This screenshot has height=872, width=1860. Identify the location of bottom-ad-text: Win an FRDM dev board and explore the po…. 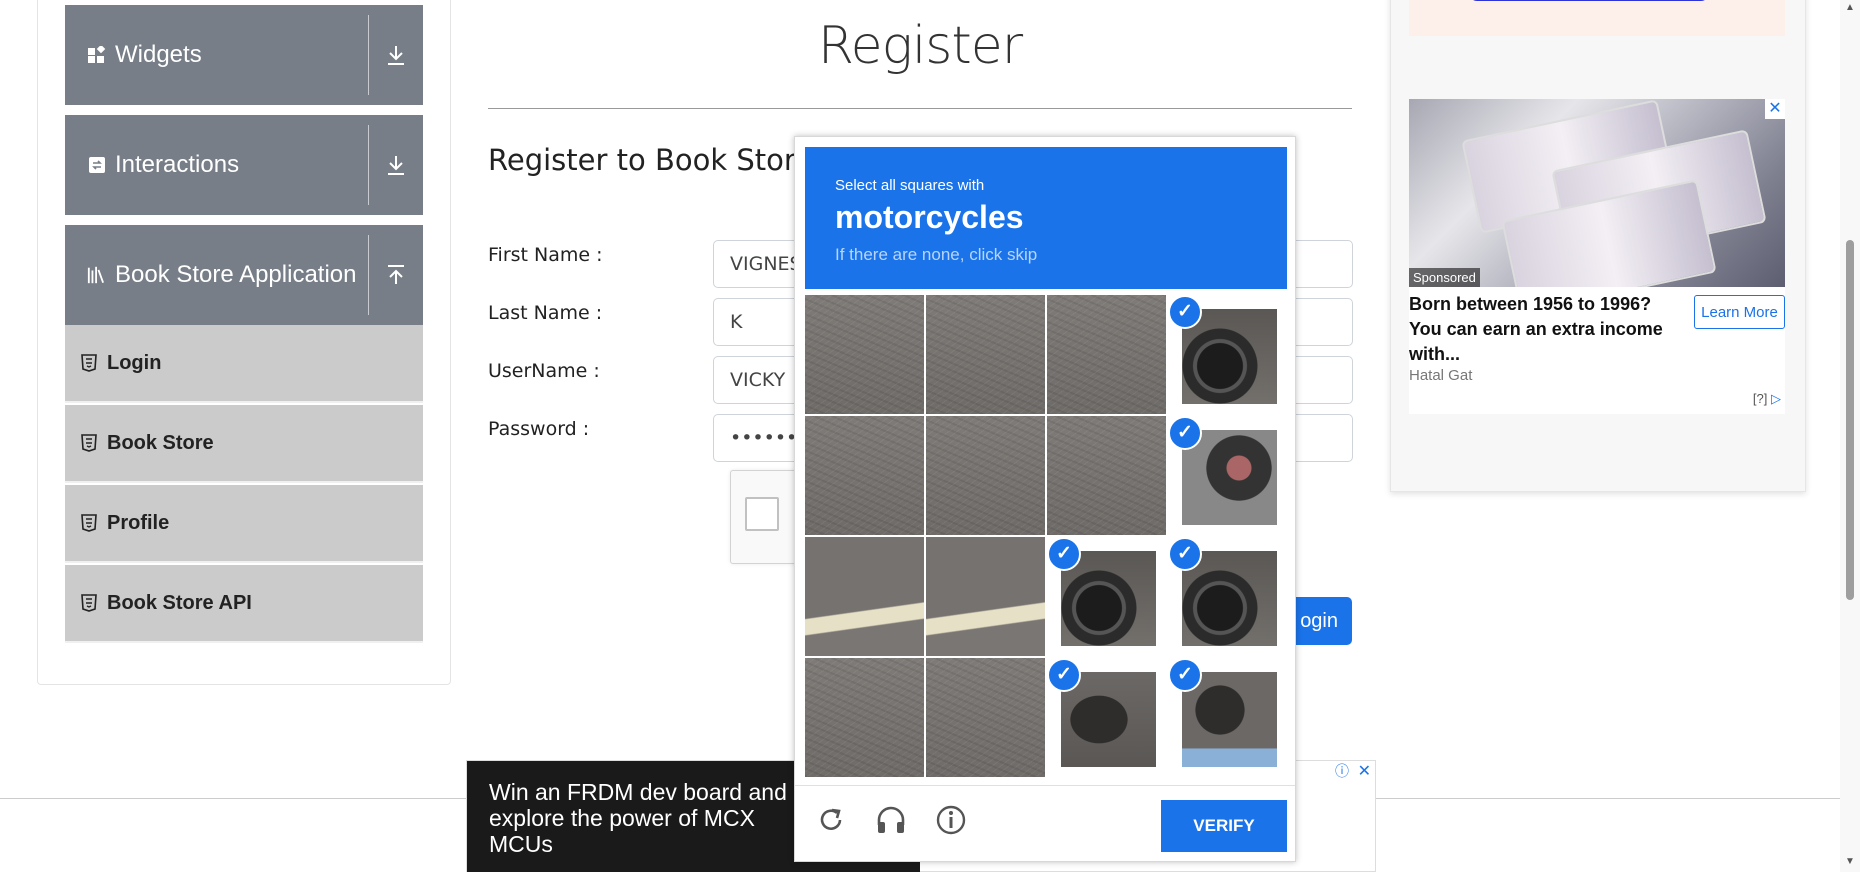
(638, 818).